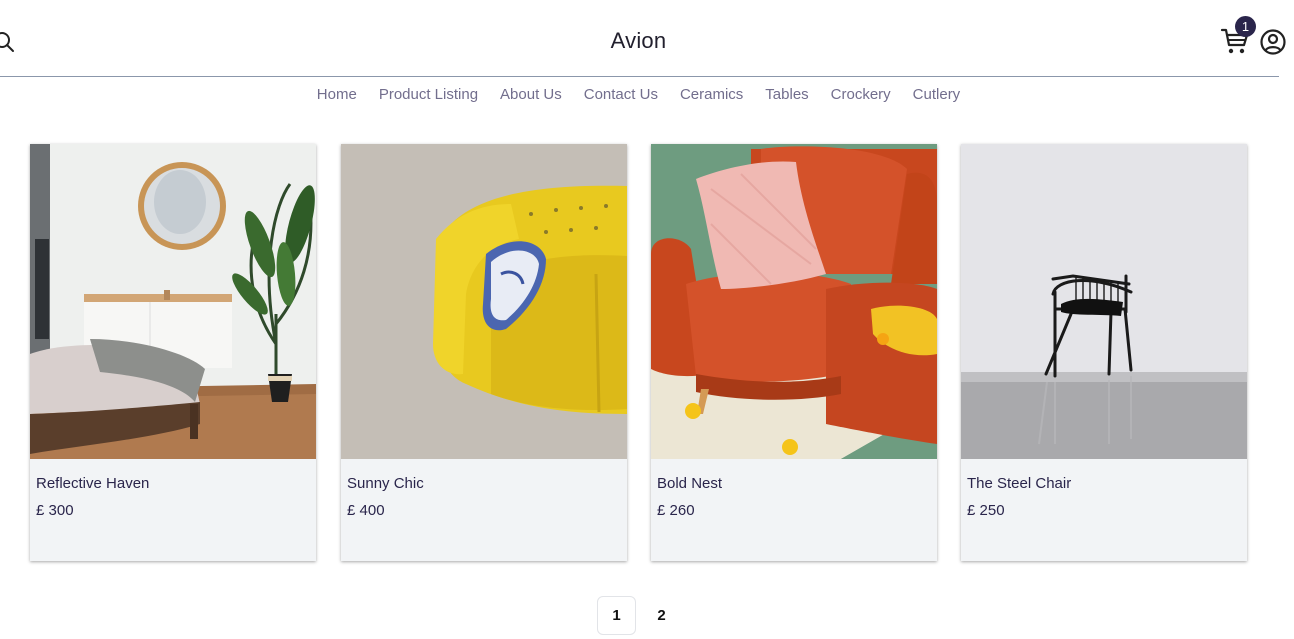 The image size is (1294, 639). I want to click on product-name: Reflective Haven, so click(93, 483).